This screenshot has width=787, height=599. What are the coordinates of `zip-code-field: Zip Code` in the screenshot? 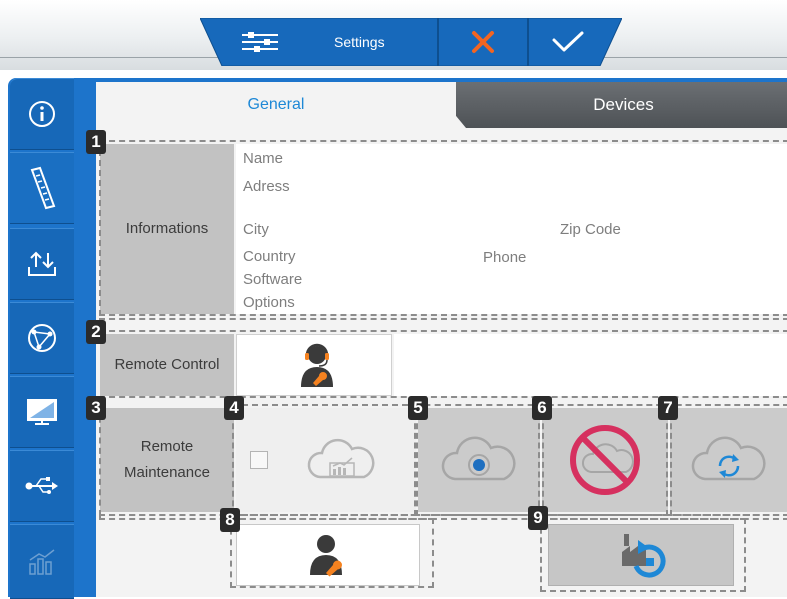 It's located at (590, 229).